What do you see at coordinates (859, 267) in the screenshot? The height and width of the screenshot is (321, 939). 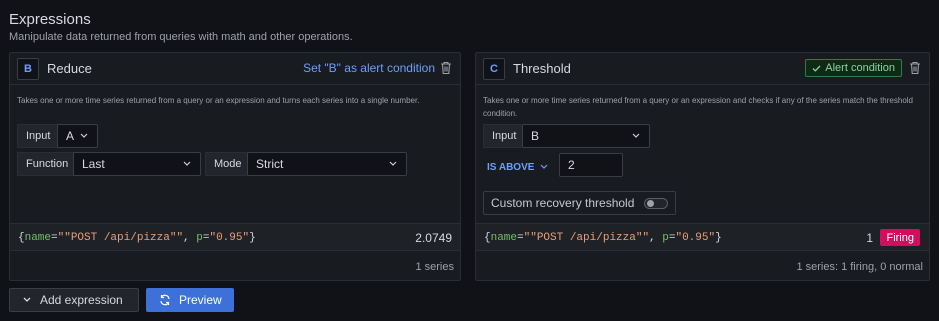 I see `series-summary: 1 series: 1 firing, 0 normal` at bounding box center [859, 267].